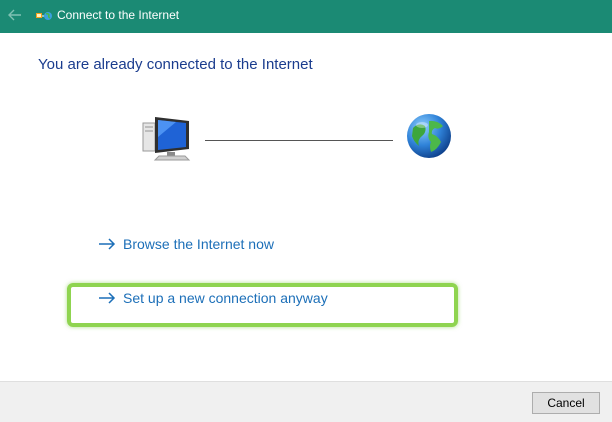 Image resolution: width=612 pixels, height=422 pixels. Describe the element at coordinates (118, 15) in the screenshot. I see `window-title: Connect to the Internet` at that location.